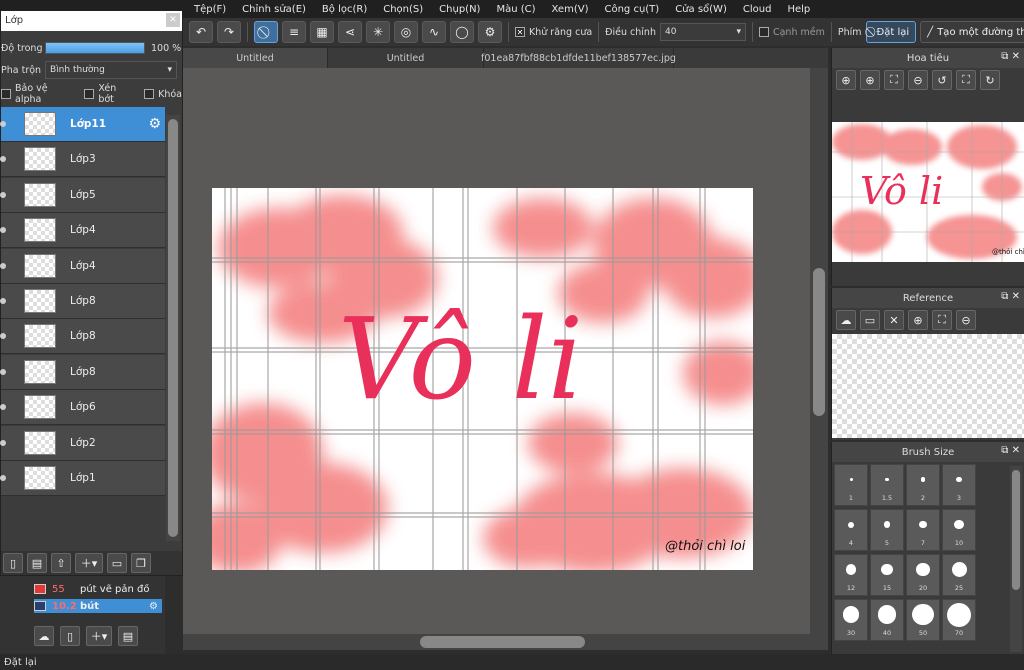 Image resolution: width=1024 pixels, height=670 pixels. Describe the element at coordinates (942, 320) in the screenshot. I see `reference-fit-button: ⛶` at that location.